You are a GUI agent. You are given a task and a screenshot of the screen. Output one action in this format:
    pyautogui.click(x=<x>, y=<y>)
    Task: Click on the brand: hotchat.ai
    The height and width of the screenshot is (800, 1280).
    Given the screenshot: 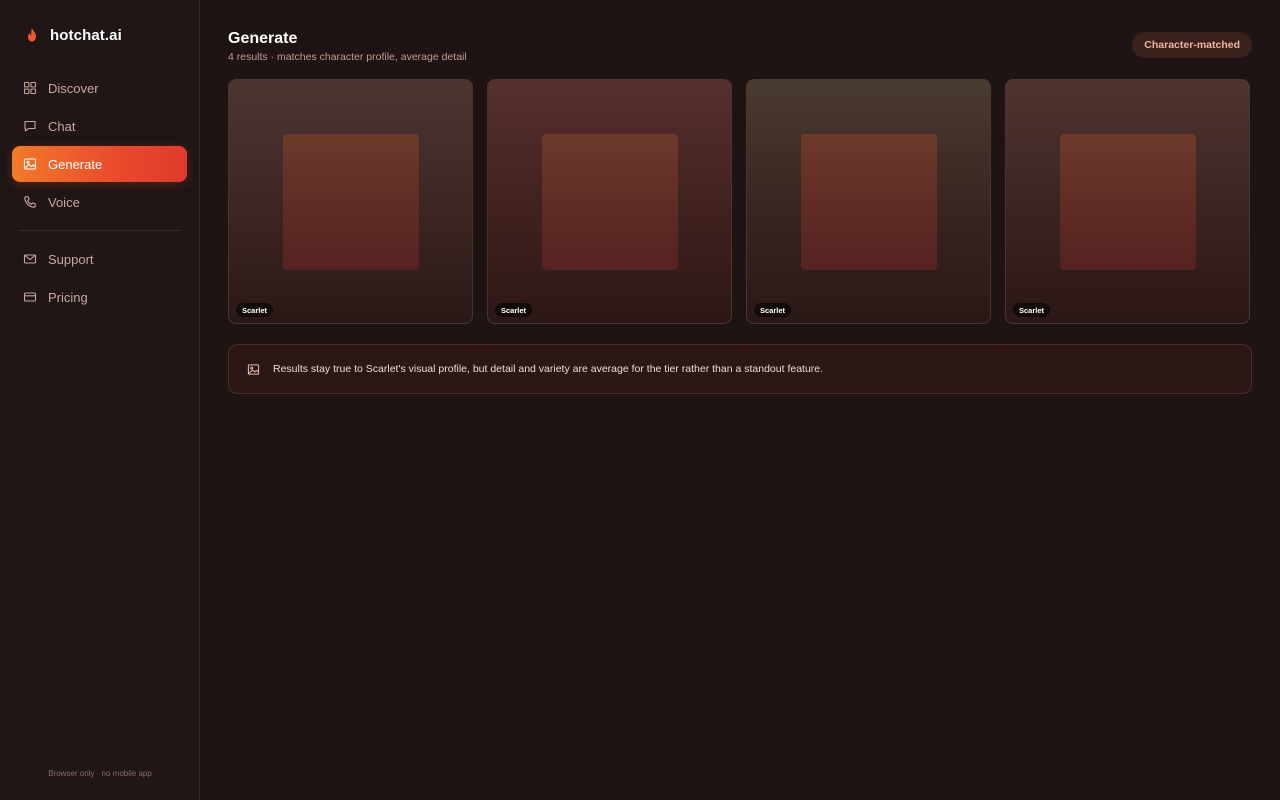 What is the action you would take?
    pyautogui.click(x=99, y=35)
    